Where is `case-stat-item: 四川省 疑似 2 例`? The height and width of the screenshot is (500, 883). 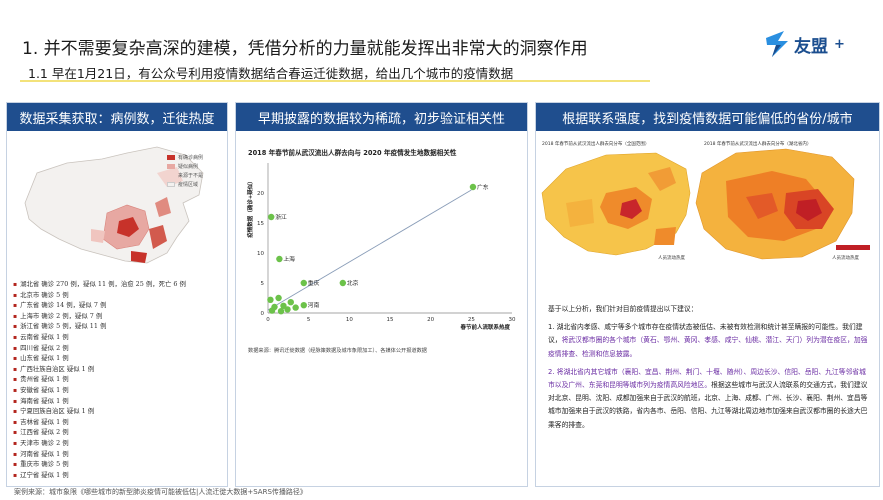 case-stat-item: 四川省 疑似 2 例 is located at coordinates (99, 348).